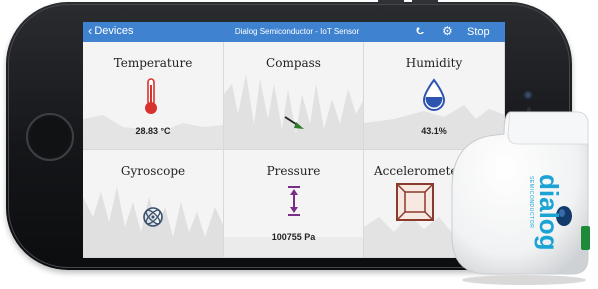  What do you see at coordinates (415, 202) in the screenshot?
I see `accelerometer-cube-icon` at bounding box center [415, 202].